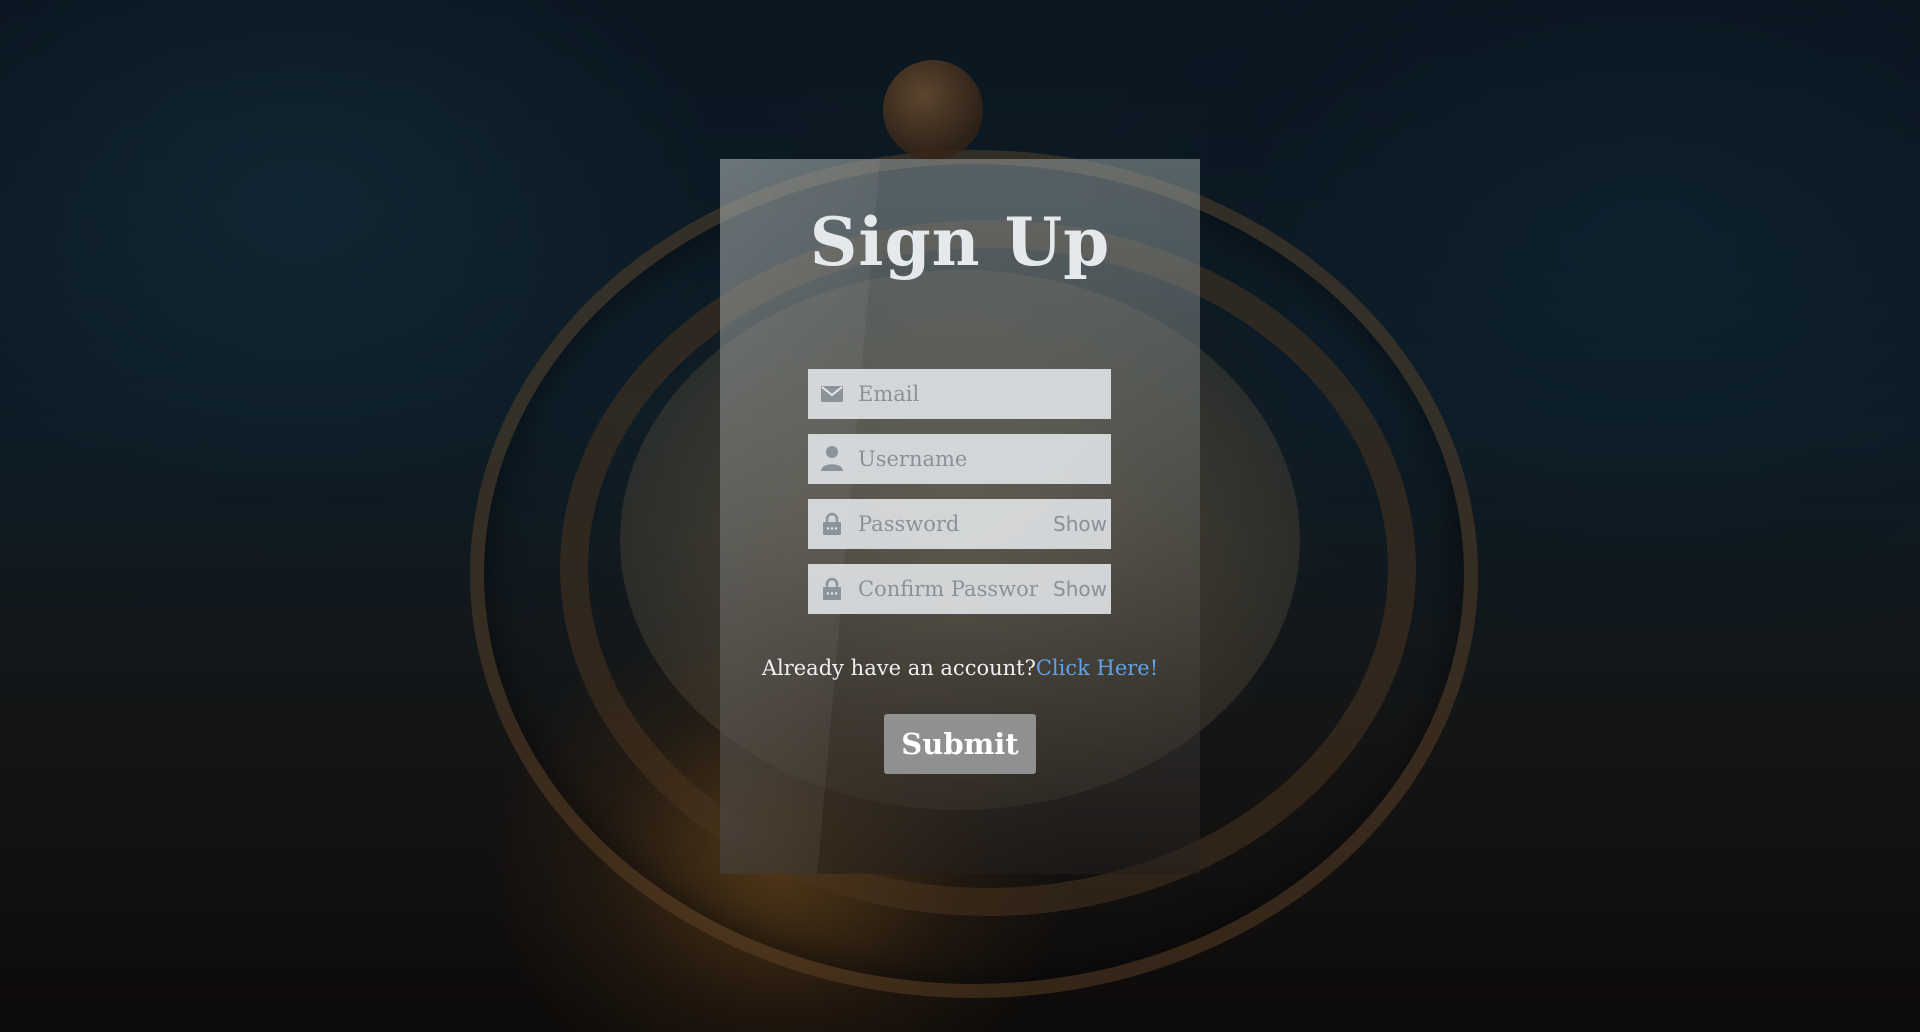 The height and width of the screenshot is (1032, 1920). I want to click on confirm-password-input, so click(948, 589).